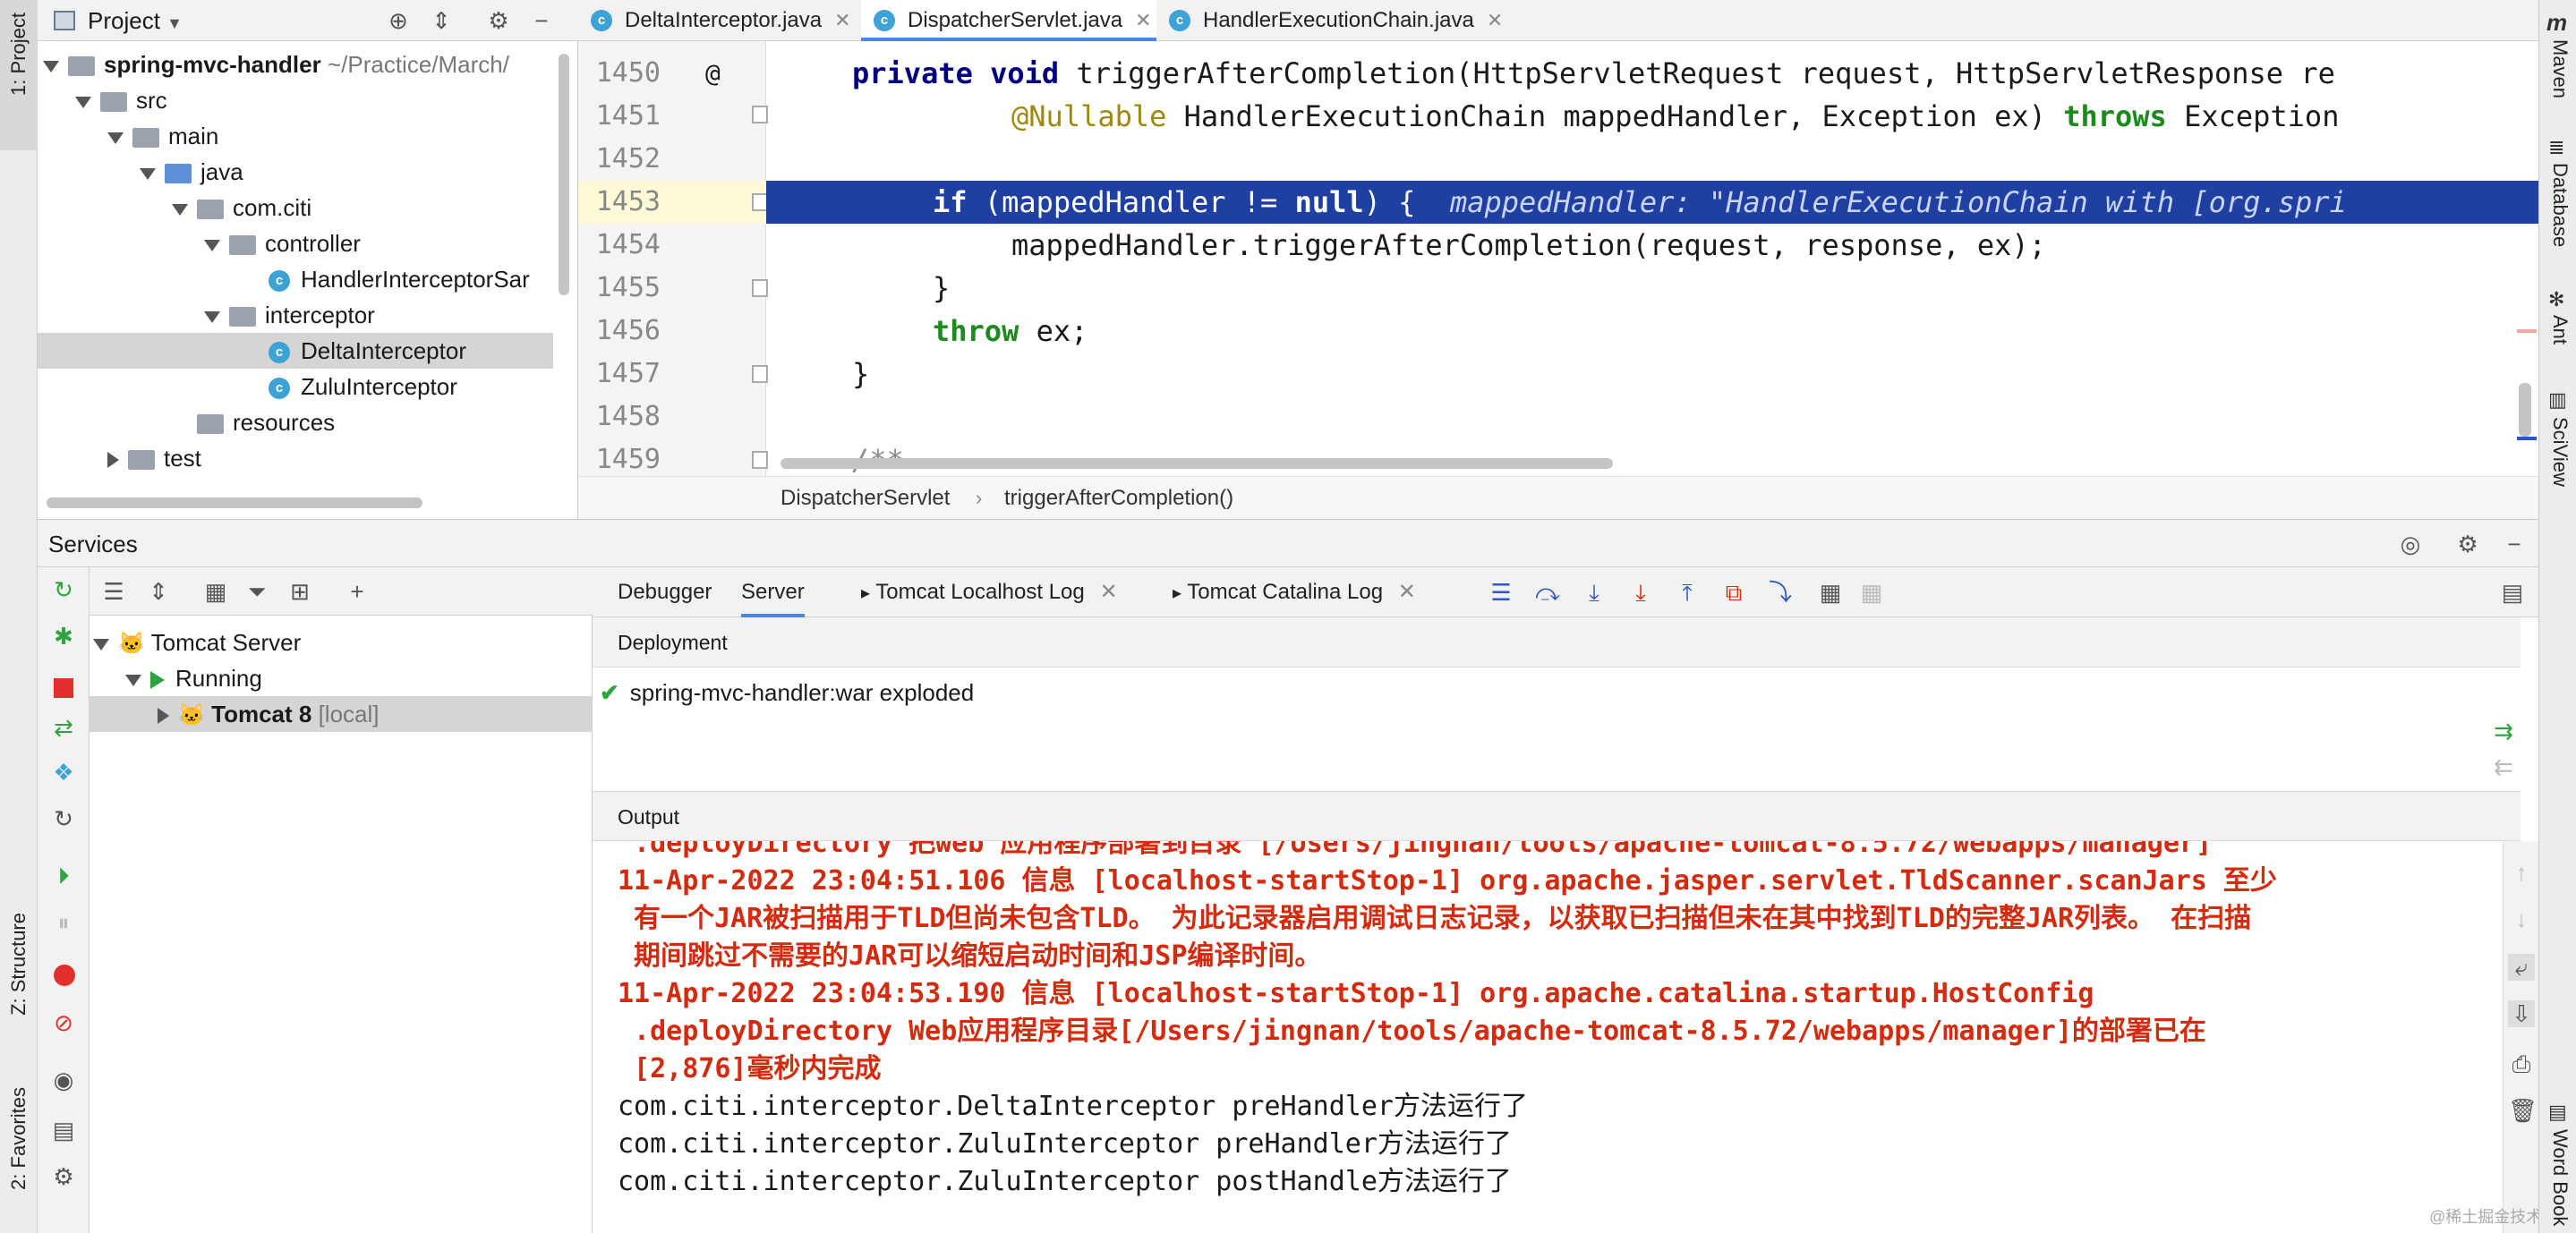 The width and height of the screenshot is (2576, 1233). I want to click on tab-server: Server, so click(773, 592).